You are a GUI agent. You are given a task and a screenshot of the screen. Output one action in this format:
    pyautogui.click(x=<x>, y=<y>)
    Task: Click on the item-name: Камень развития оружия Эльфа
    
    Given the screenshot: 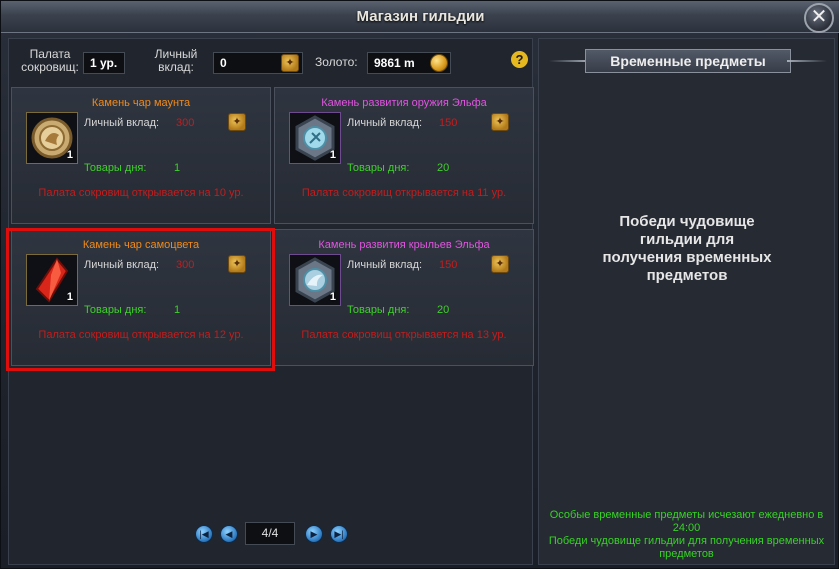 What is the action you would take?
    pyautogui.click(x=404, y=103)
    